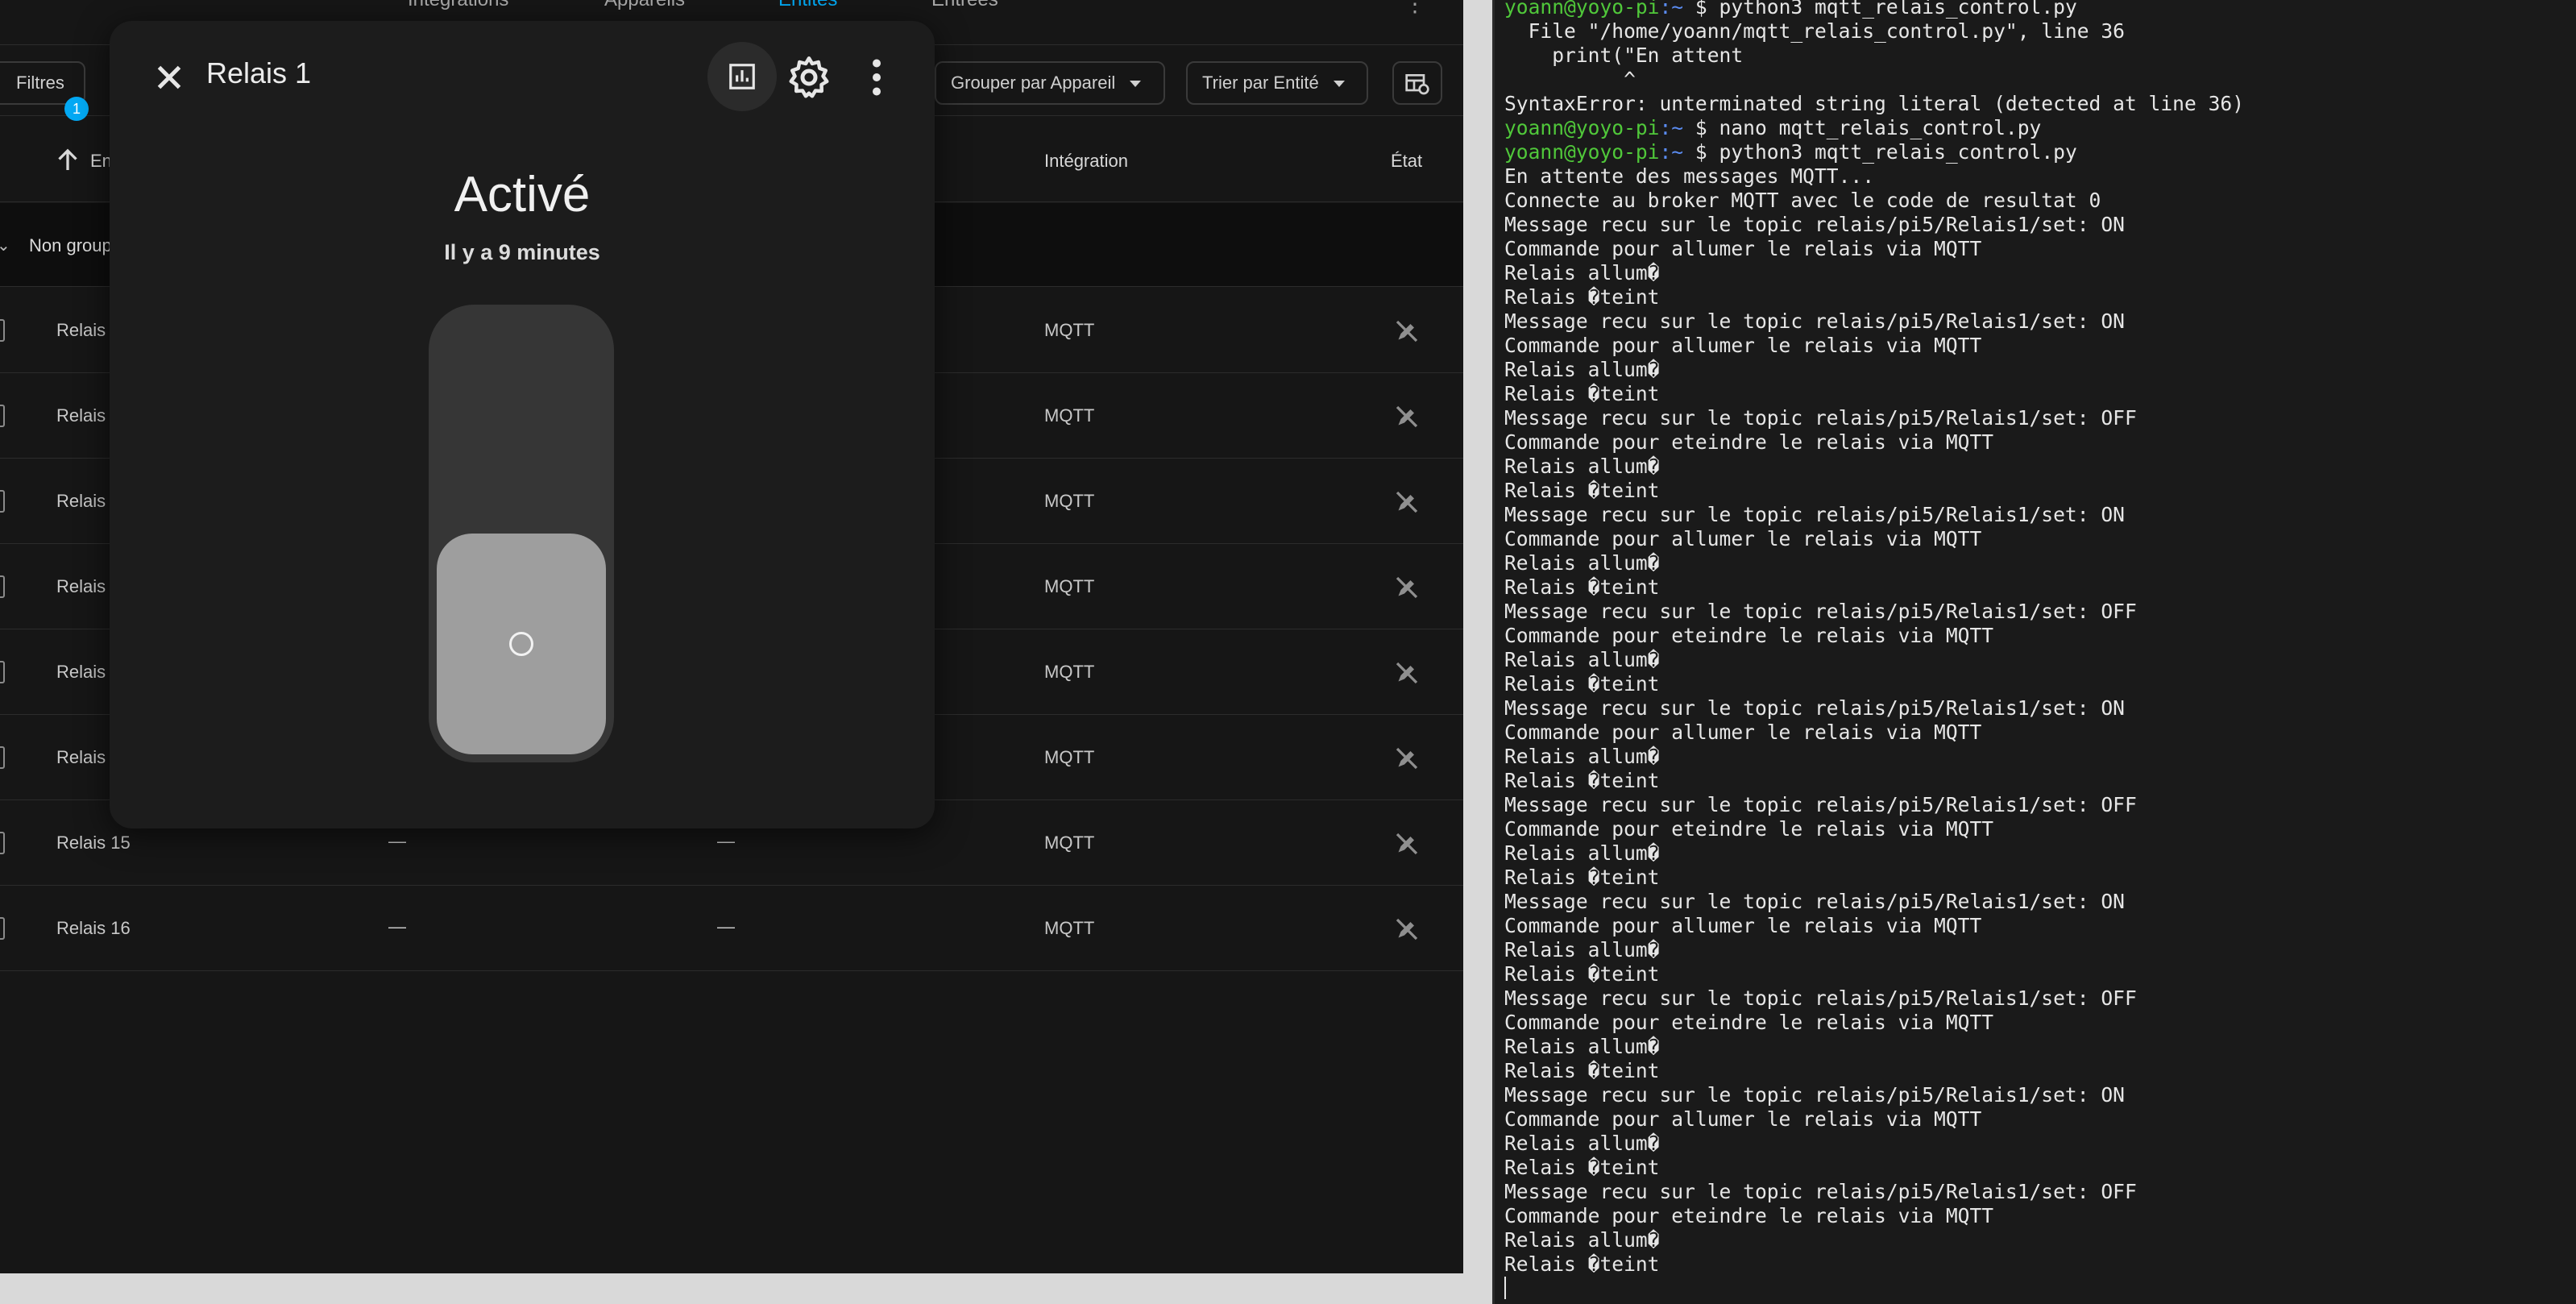 This screenshot has width=2576, height=1304. Describe the element at coordinates (1406, 161) in the screenshot. I see `column-header-state: État` at that location.